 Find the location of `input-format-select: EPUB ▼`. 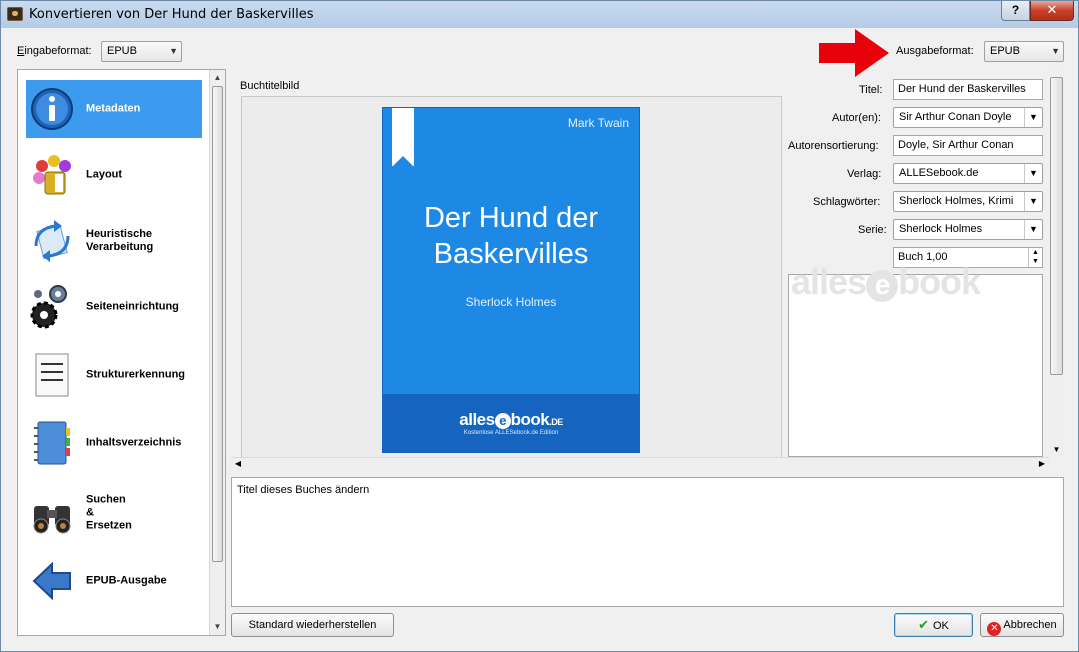

input-format-select: EPUB ▼ is located at coordinates (141, 51).